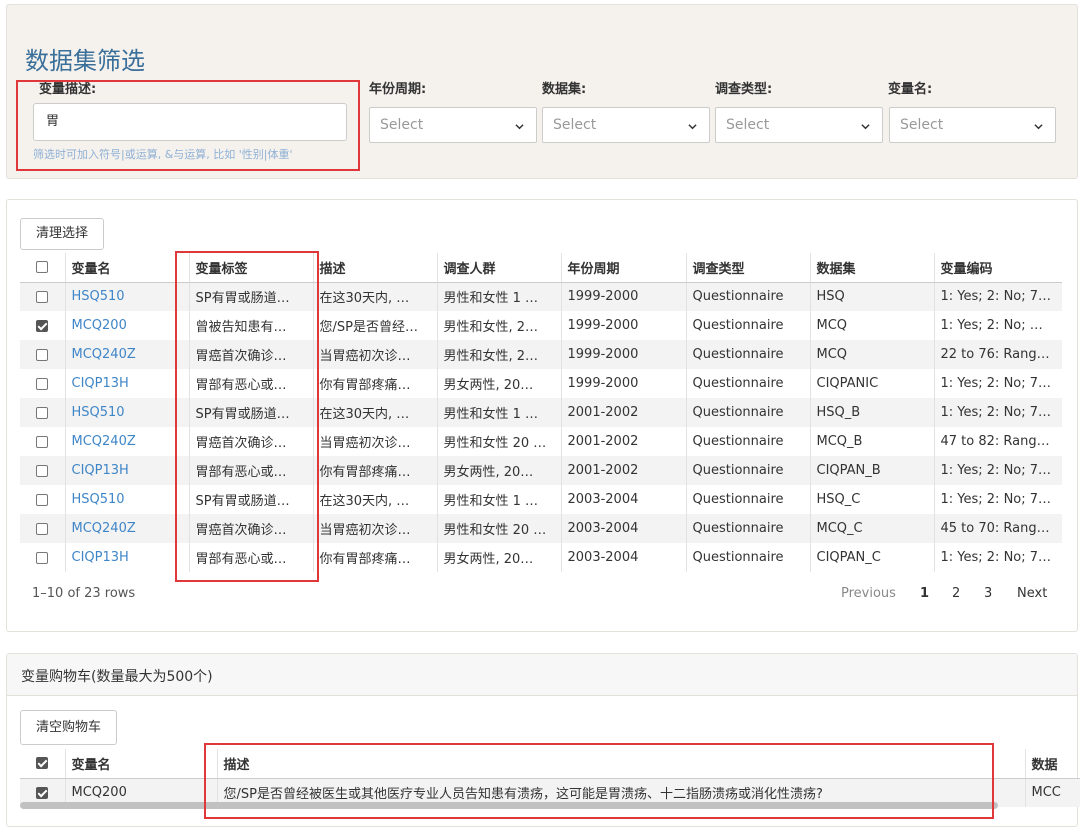 The height and width of the screenshot is (829, 1080). I want to click on column-header: 数据集, so click(871, 268).